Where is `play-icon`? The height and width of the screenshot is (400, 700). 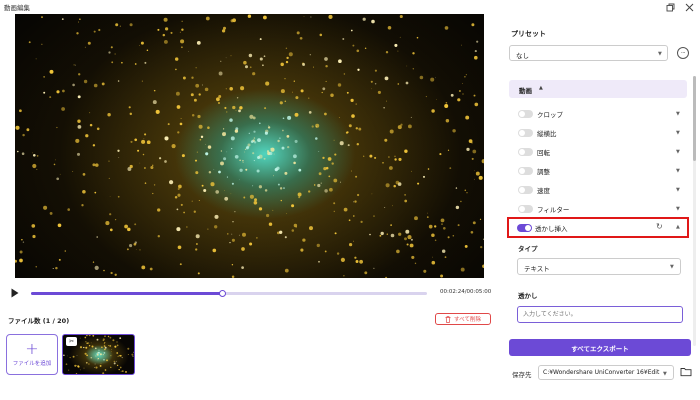 play-icon is located at coordinates (15, 293).